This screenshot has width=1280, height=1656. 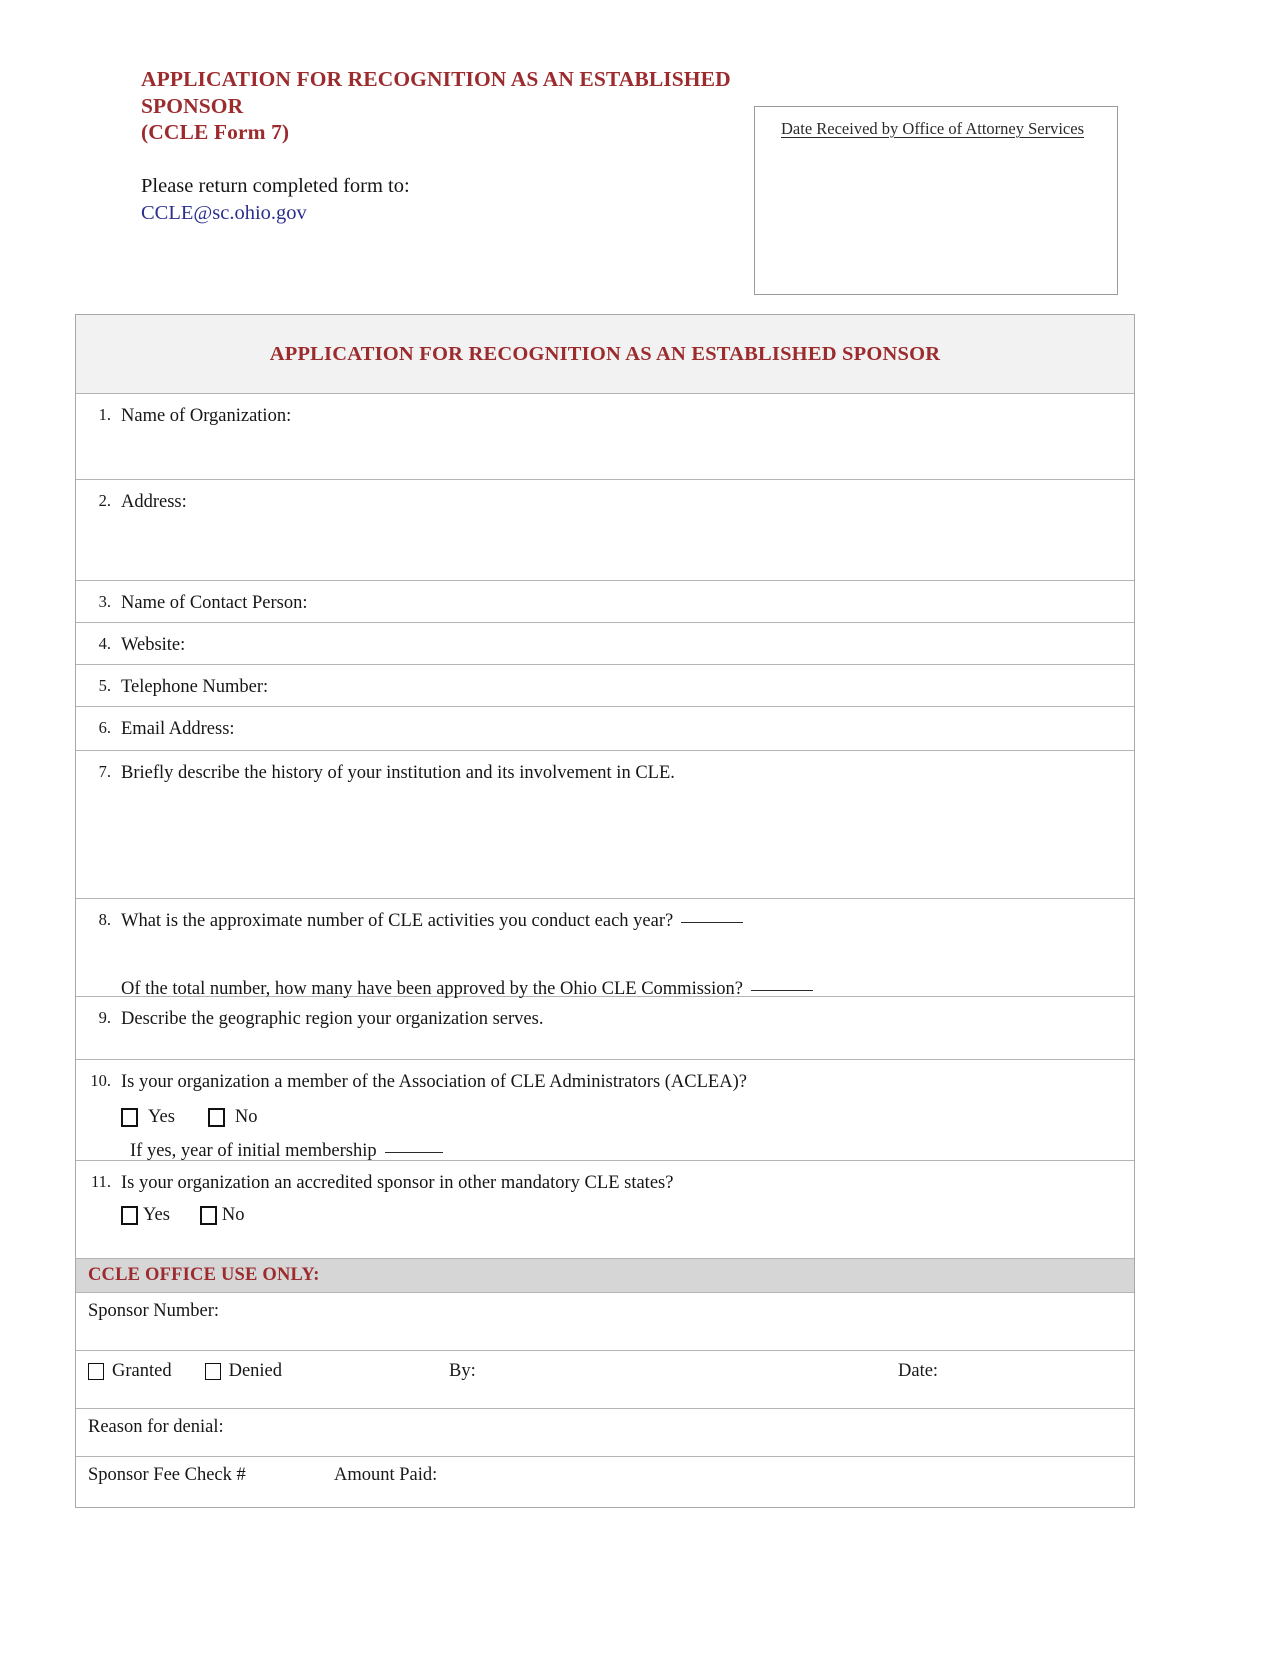 What do you see at coordinates (441, 213) in the screenshot?
I see `return-email-link: CCLE@sc.ohio.gov` at bounding box center [441, 213].